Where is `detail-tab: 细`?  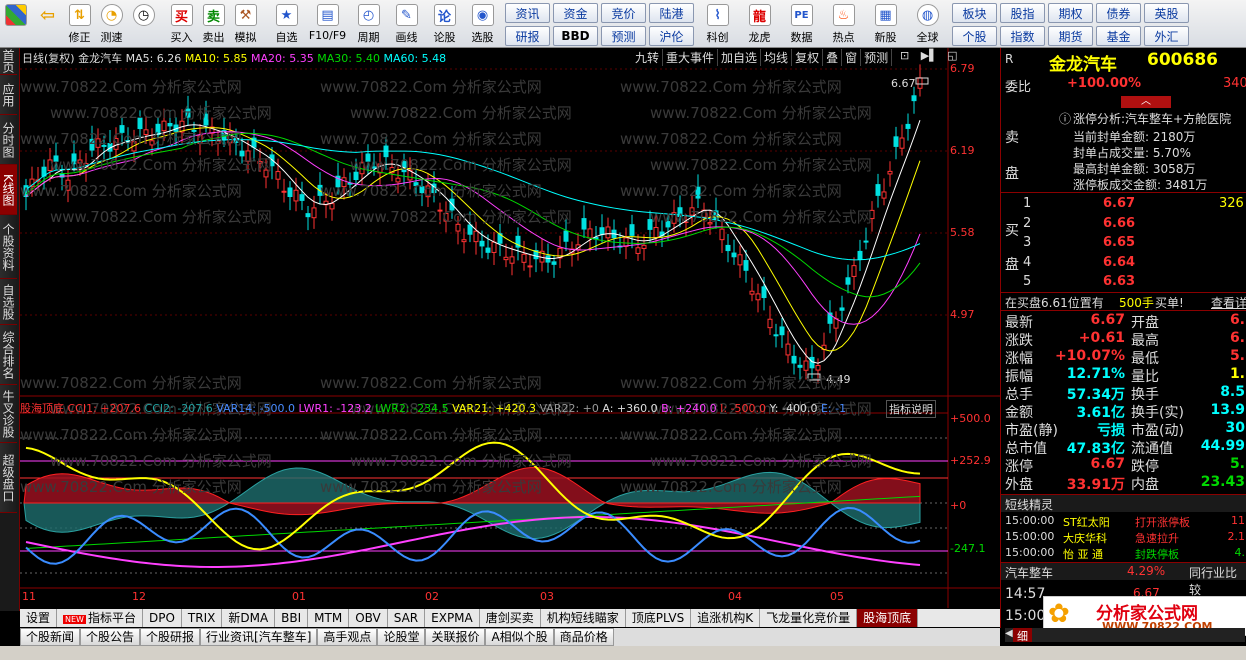
detail-tab: 细 is located at coordinates (1022, 635).